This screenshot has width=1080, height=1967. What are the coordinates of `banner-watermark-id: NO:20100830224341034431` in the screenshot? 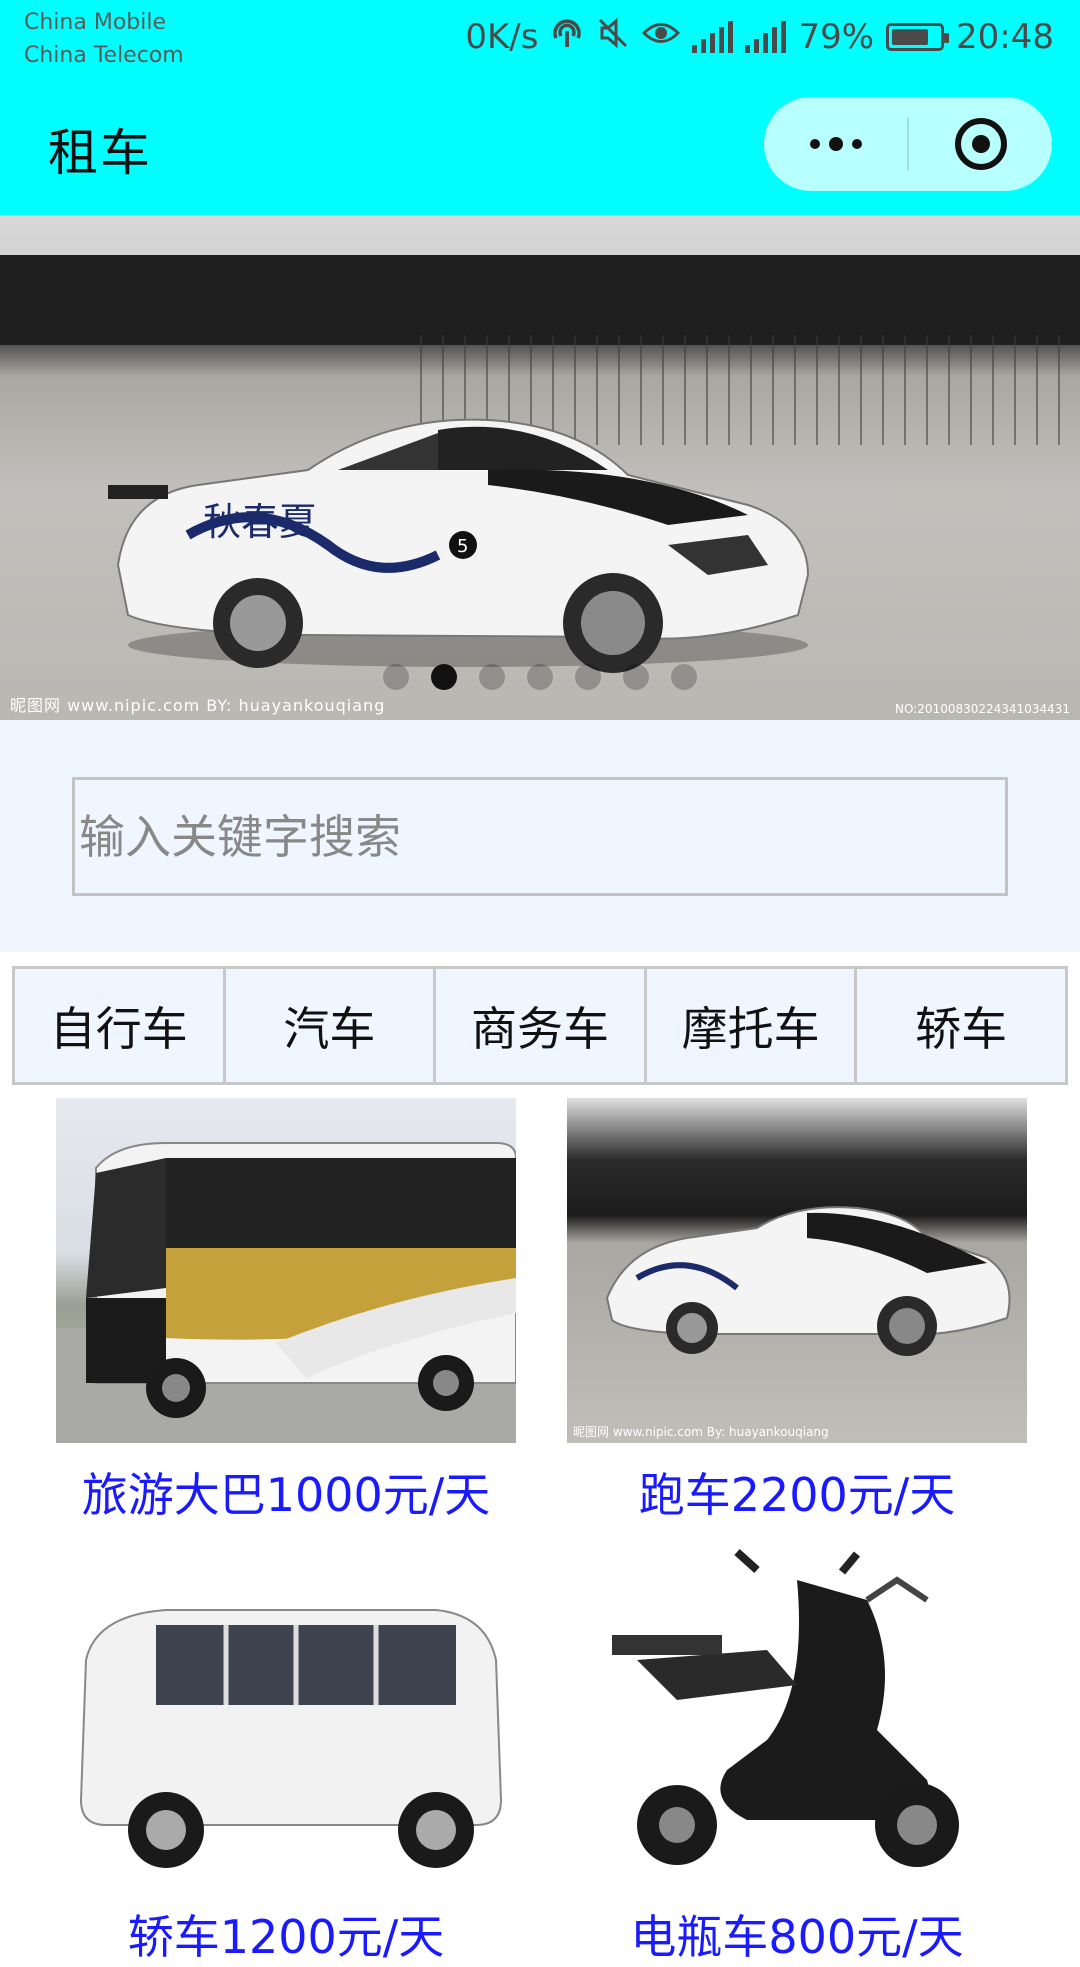 It's located at (982, 709).